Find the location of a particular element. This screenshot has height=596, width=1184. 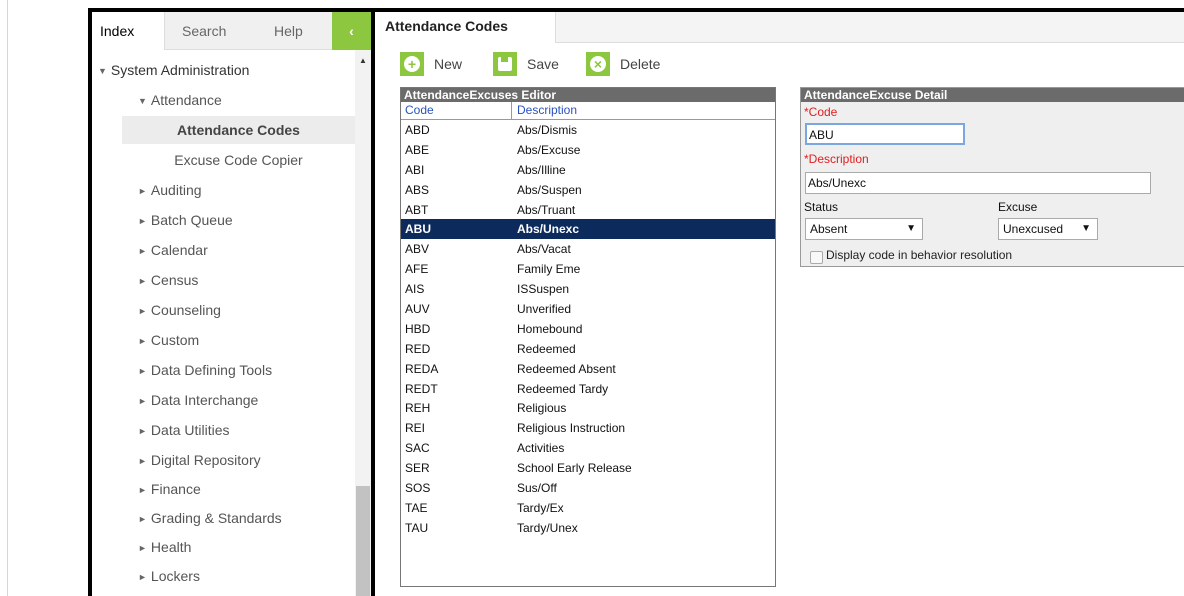

row-code: REH is located at coordinates (418, 408).